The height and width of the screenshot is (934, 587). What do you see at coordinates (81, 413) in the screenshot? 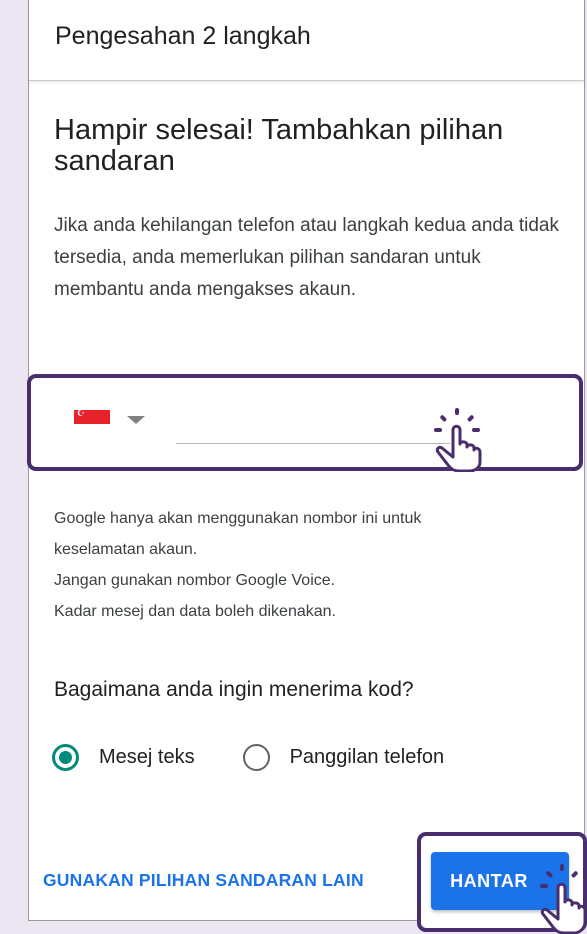
I see `crescent-stars-icon: ☪` at bounding box center [81, 413].